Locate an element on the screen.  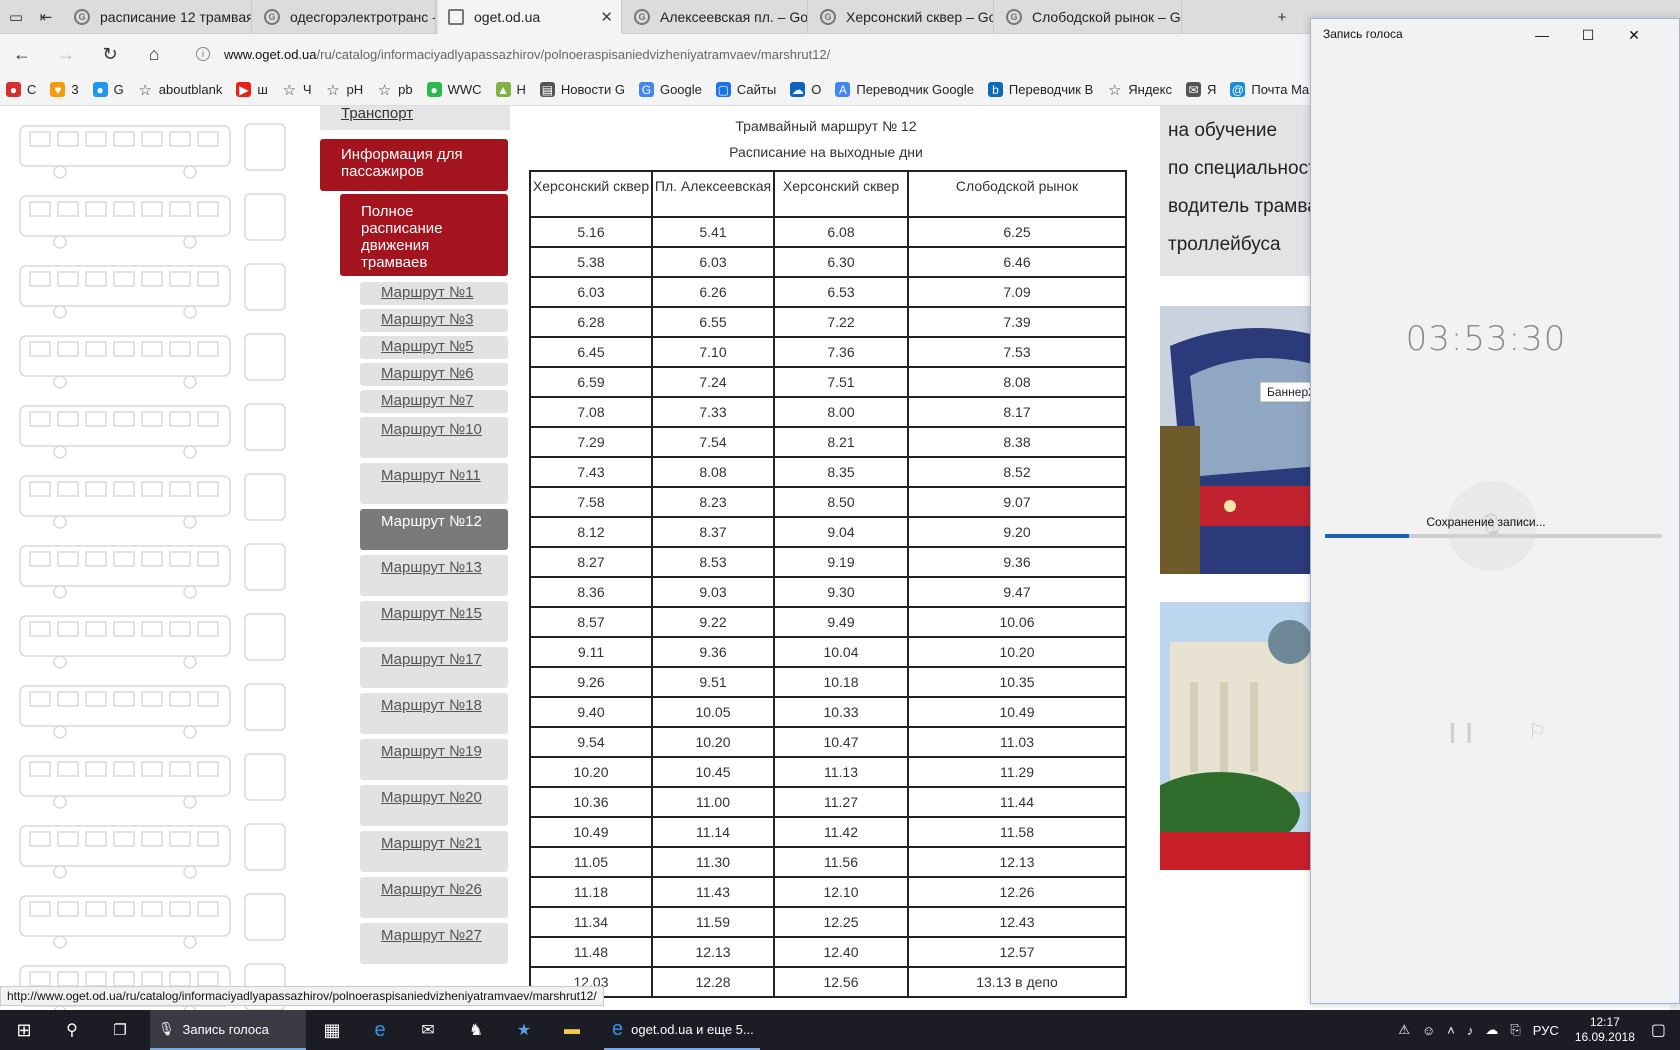
route-link: Маршрут №6 is located at coordinates (434, 374).